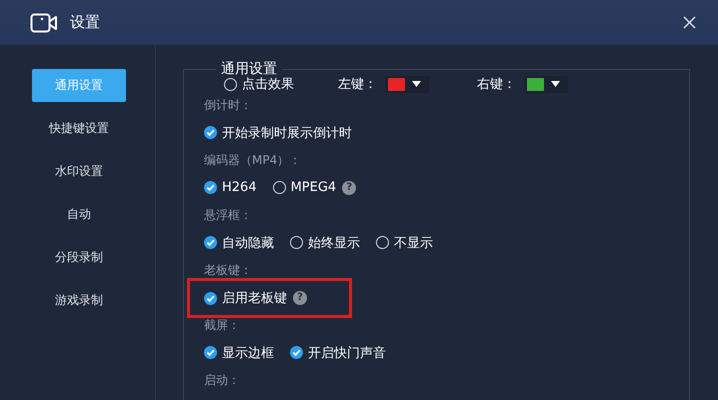 The image size is (718, 400). What do you see at coordinates (404, 243) in the screenshot?
I see `option: 不显示` at bounding box center [404, 243].